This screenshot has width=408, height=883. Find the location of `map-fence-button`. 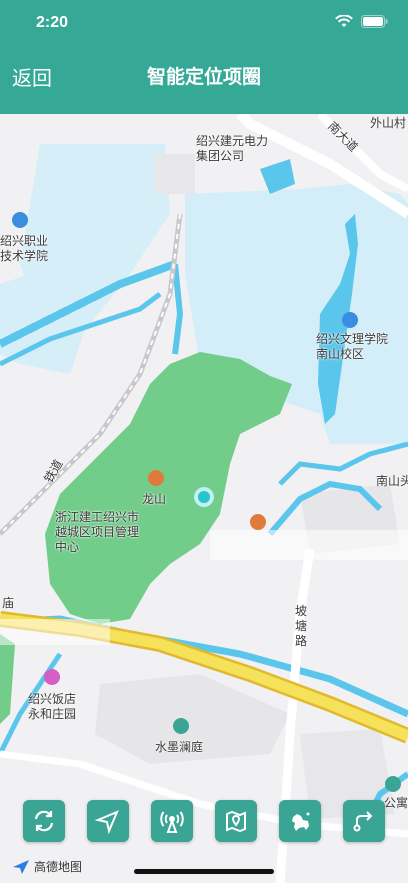

map-fence-button is located at coordinates (236, 821).